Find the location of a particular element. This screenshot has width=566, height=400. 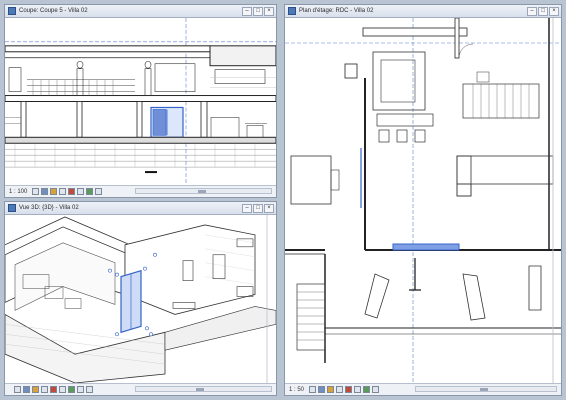

3d-view-control-bar is located at coordinates (140, 389).